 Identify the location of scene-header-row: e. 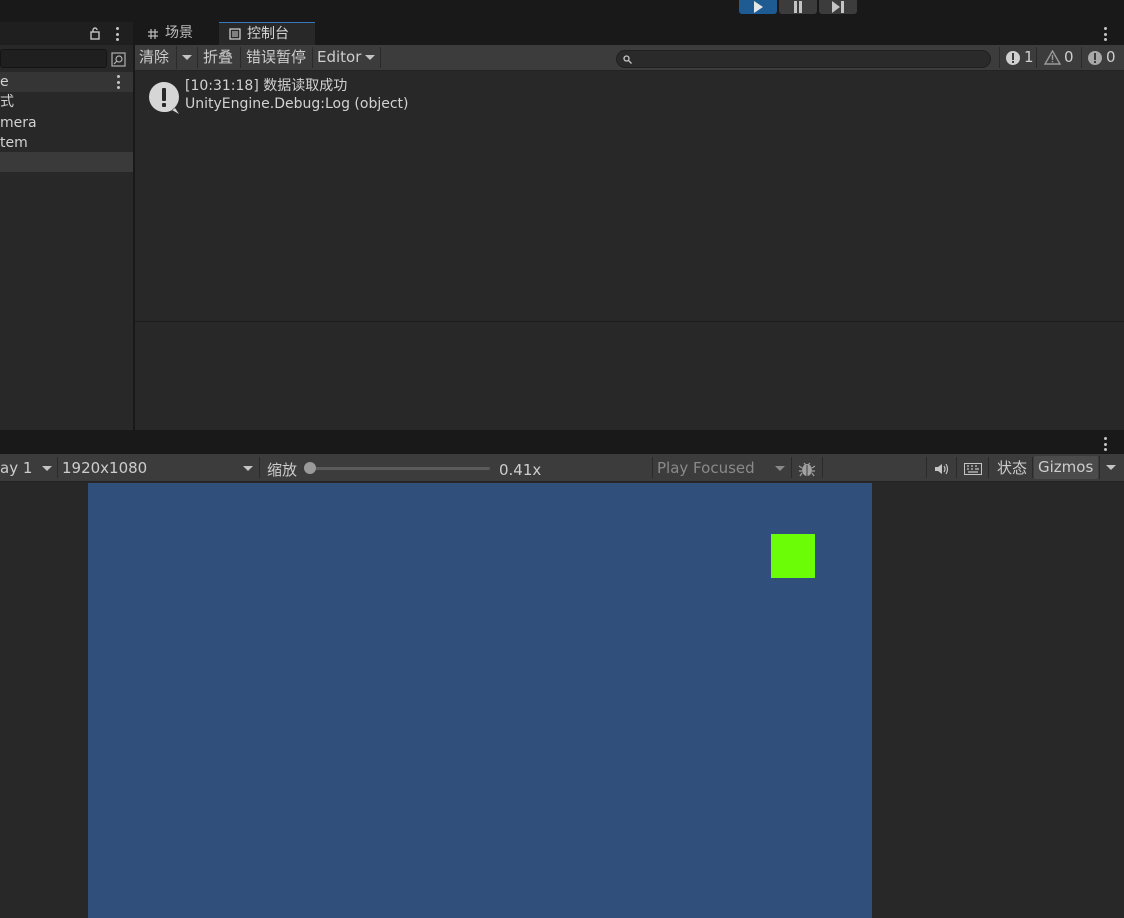
(66, 82).